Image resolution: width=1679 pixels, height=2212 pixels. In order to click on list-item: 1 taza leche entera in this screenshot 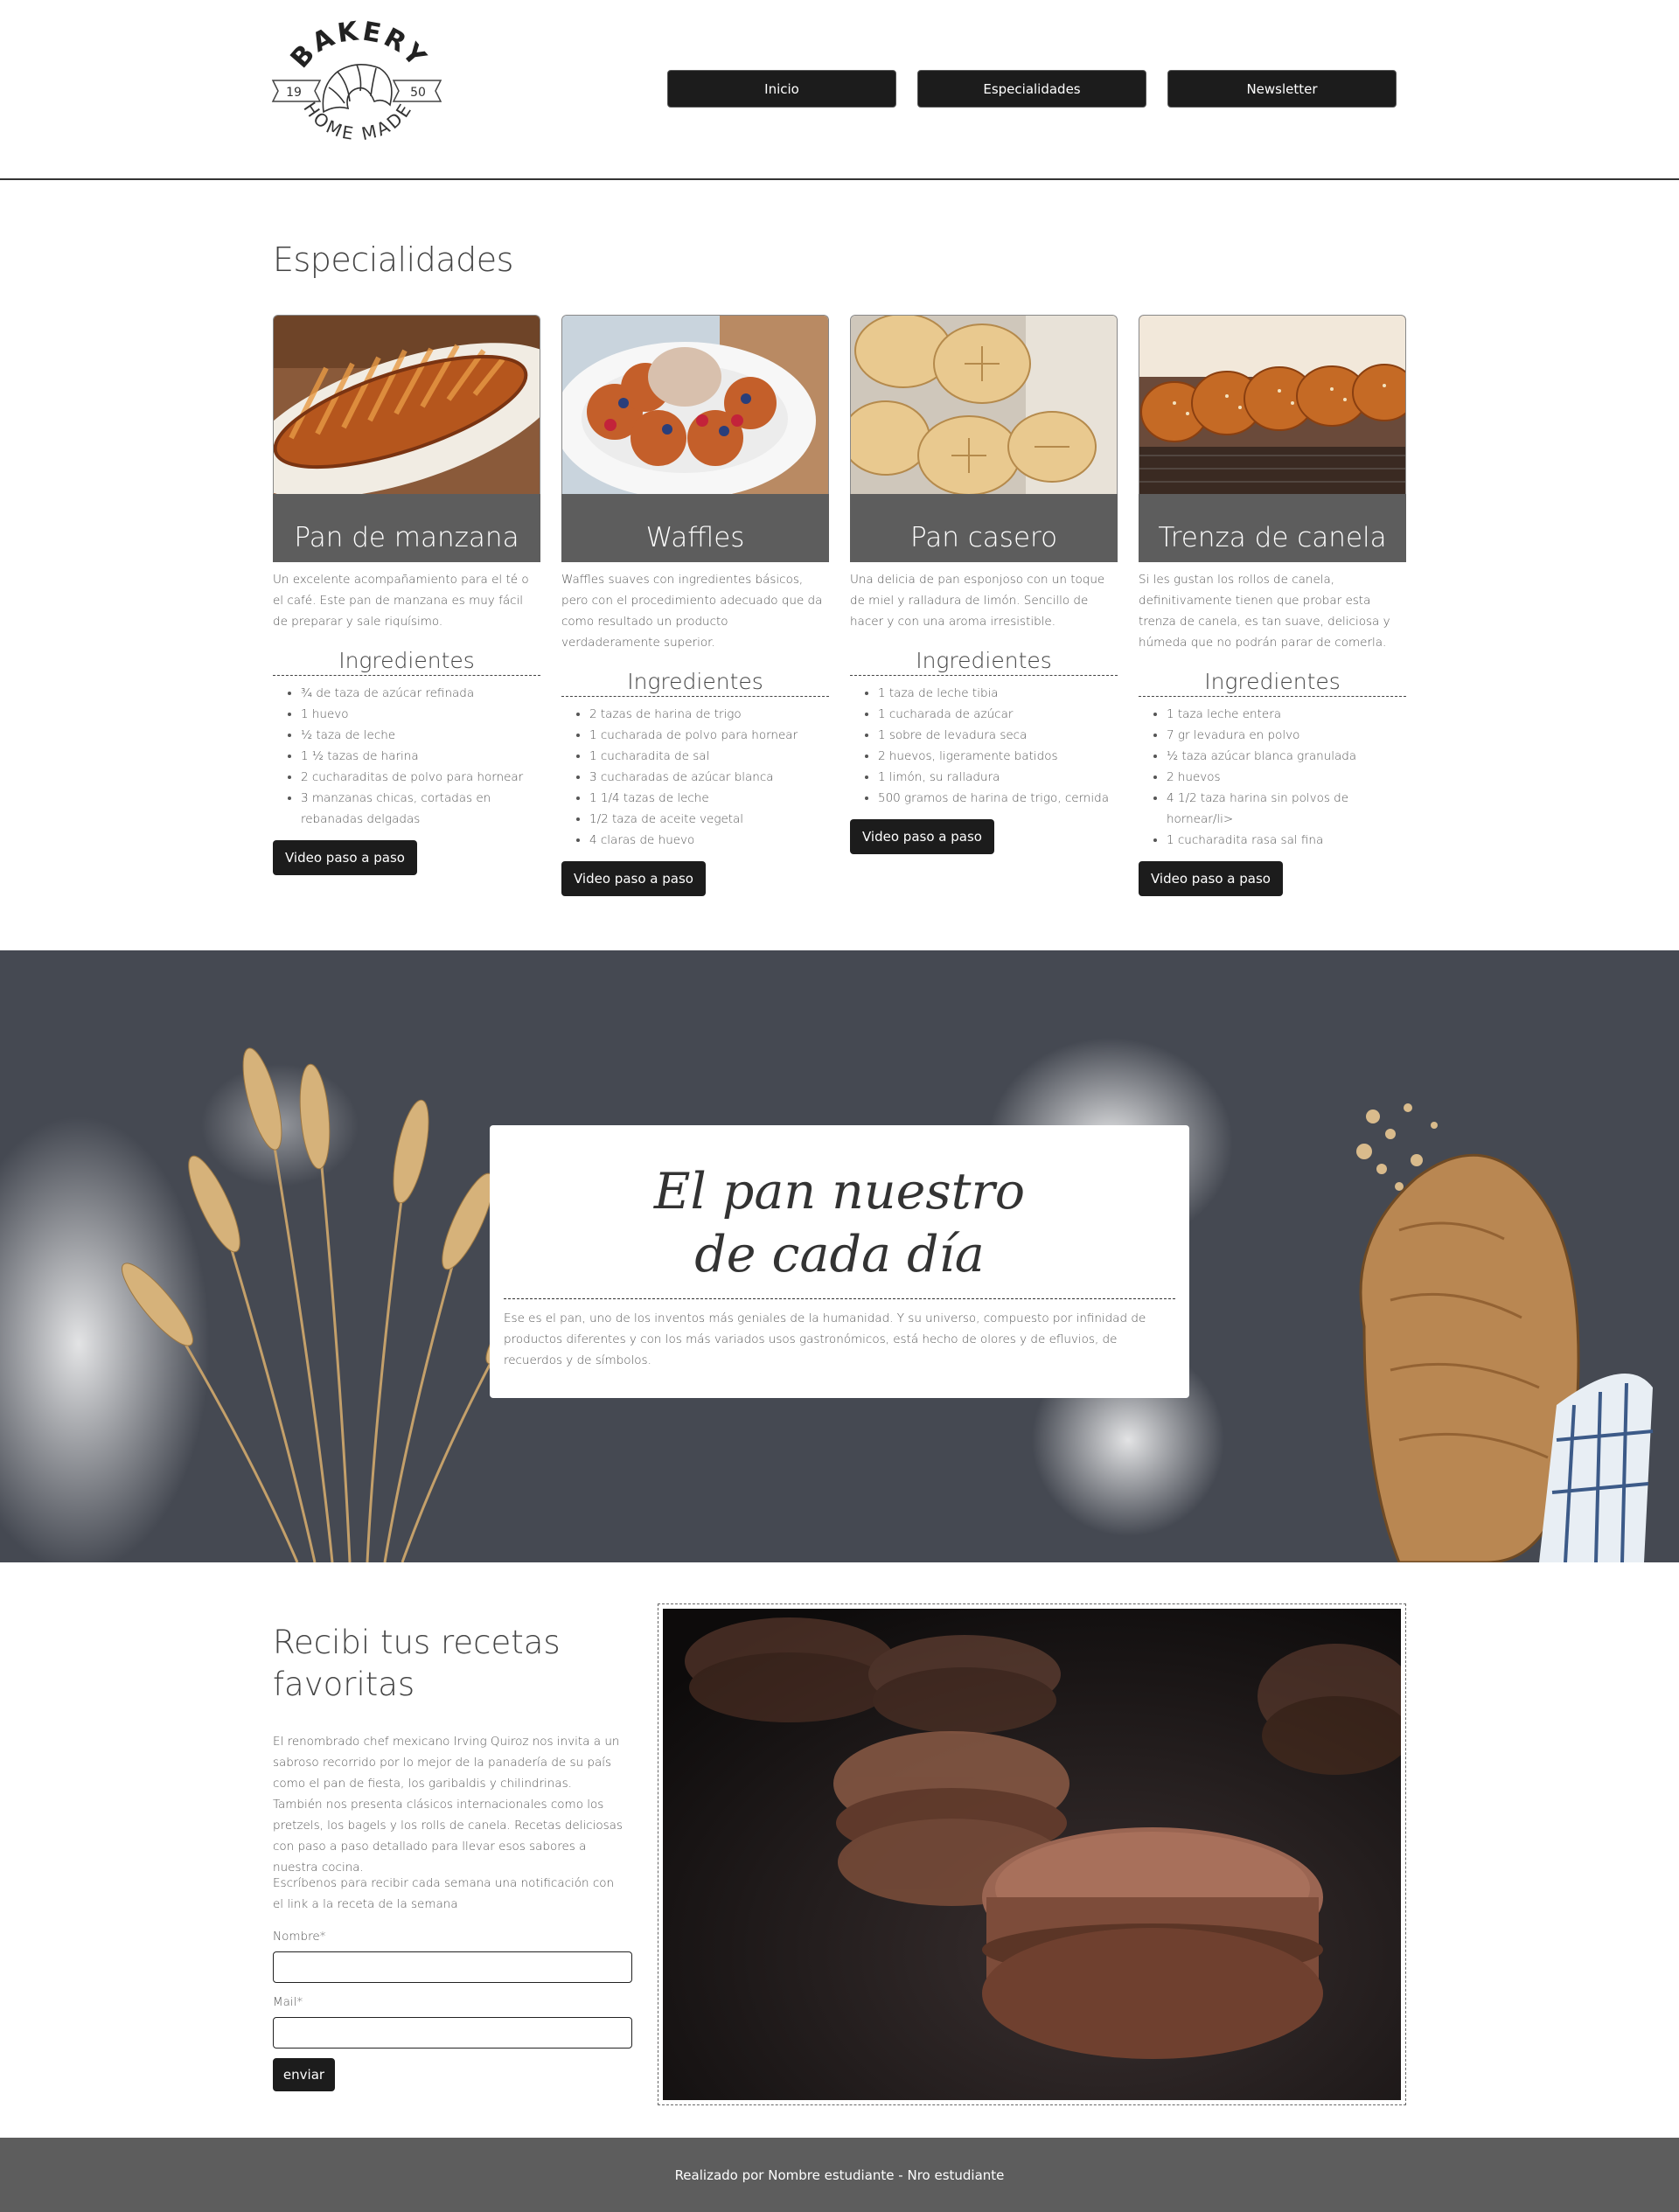, I will do `click(1286, 714)`.